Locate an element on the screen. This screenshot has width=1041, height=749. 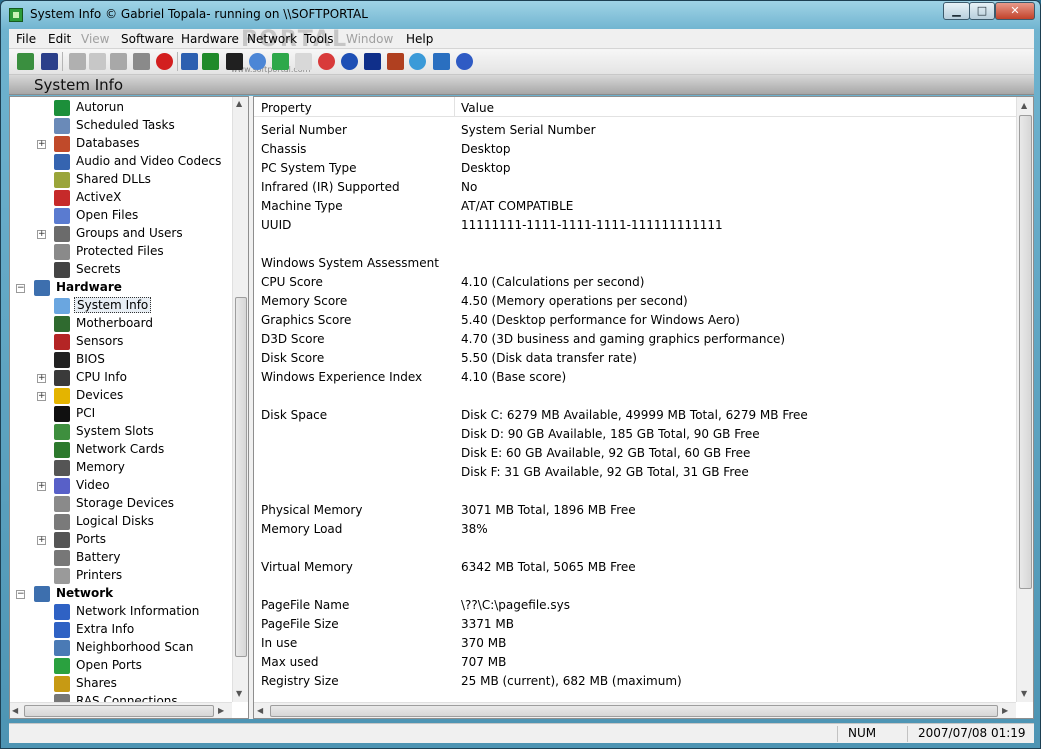
menu-help: Help is located at coordinates (419, 39).